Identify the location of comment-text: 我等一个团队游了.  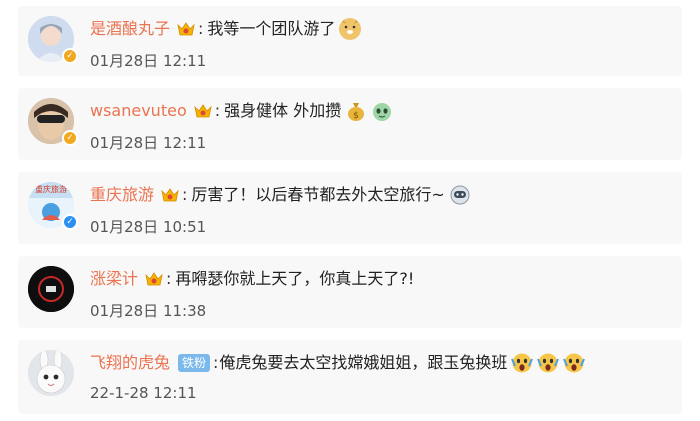
(271, 28).